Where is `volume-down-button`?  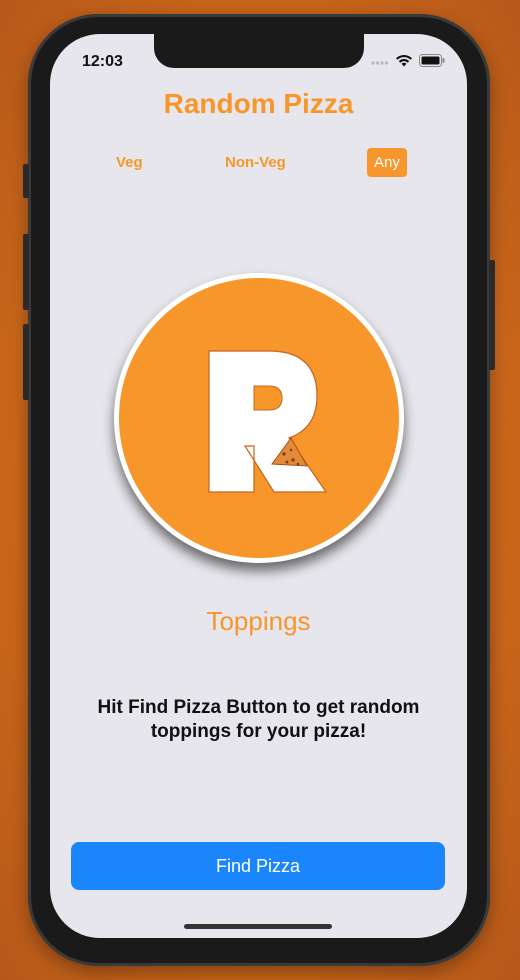
volume-down-button is located at coordinates (26, 362).